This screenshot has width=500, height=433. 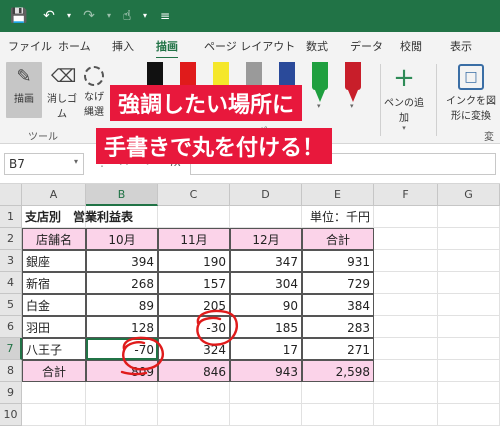 What do you see at coordinates (461, 46) in the screenshot?
I see `tab-view: 表示` at bounding box center [461, 46].